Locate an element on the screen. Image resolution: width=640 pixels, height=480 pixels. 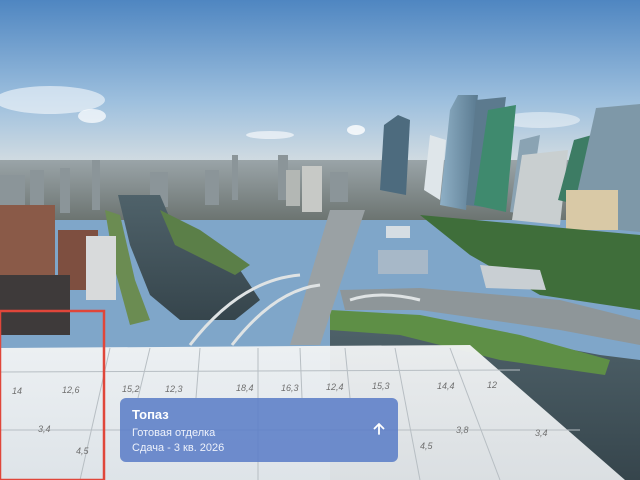
tower is located at coordinates (395, 155).